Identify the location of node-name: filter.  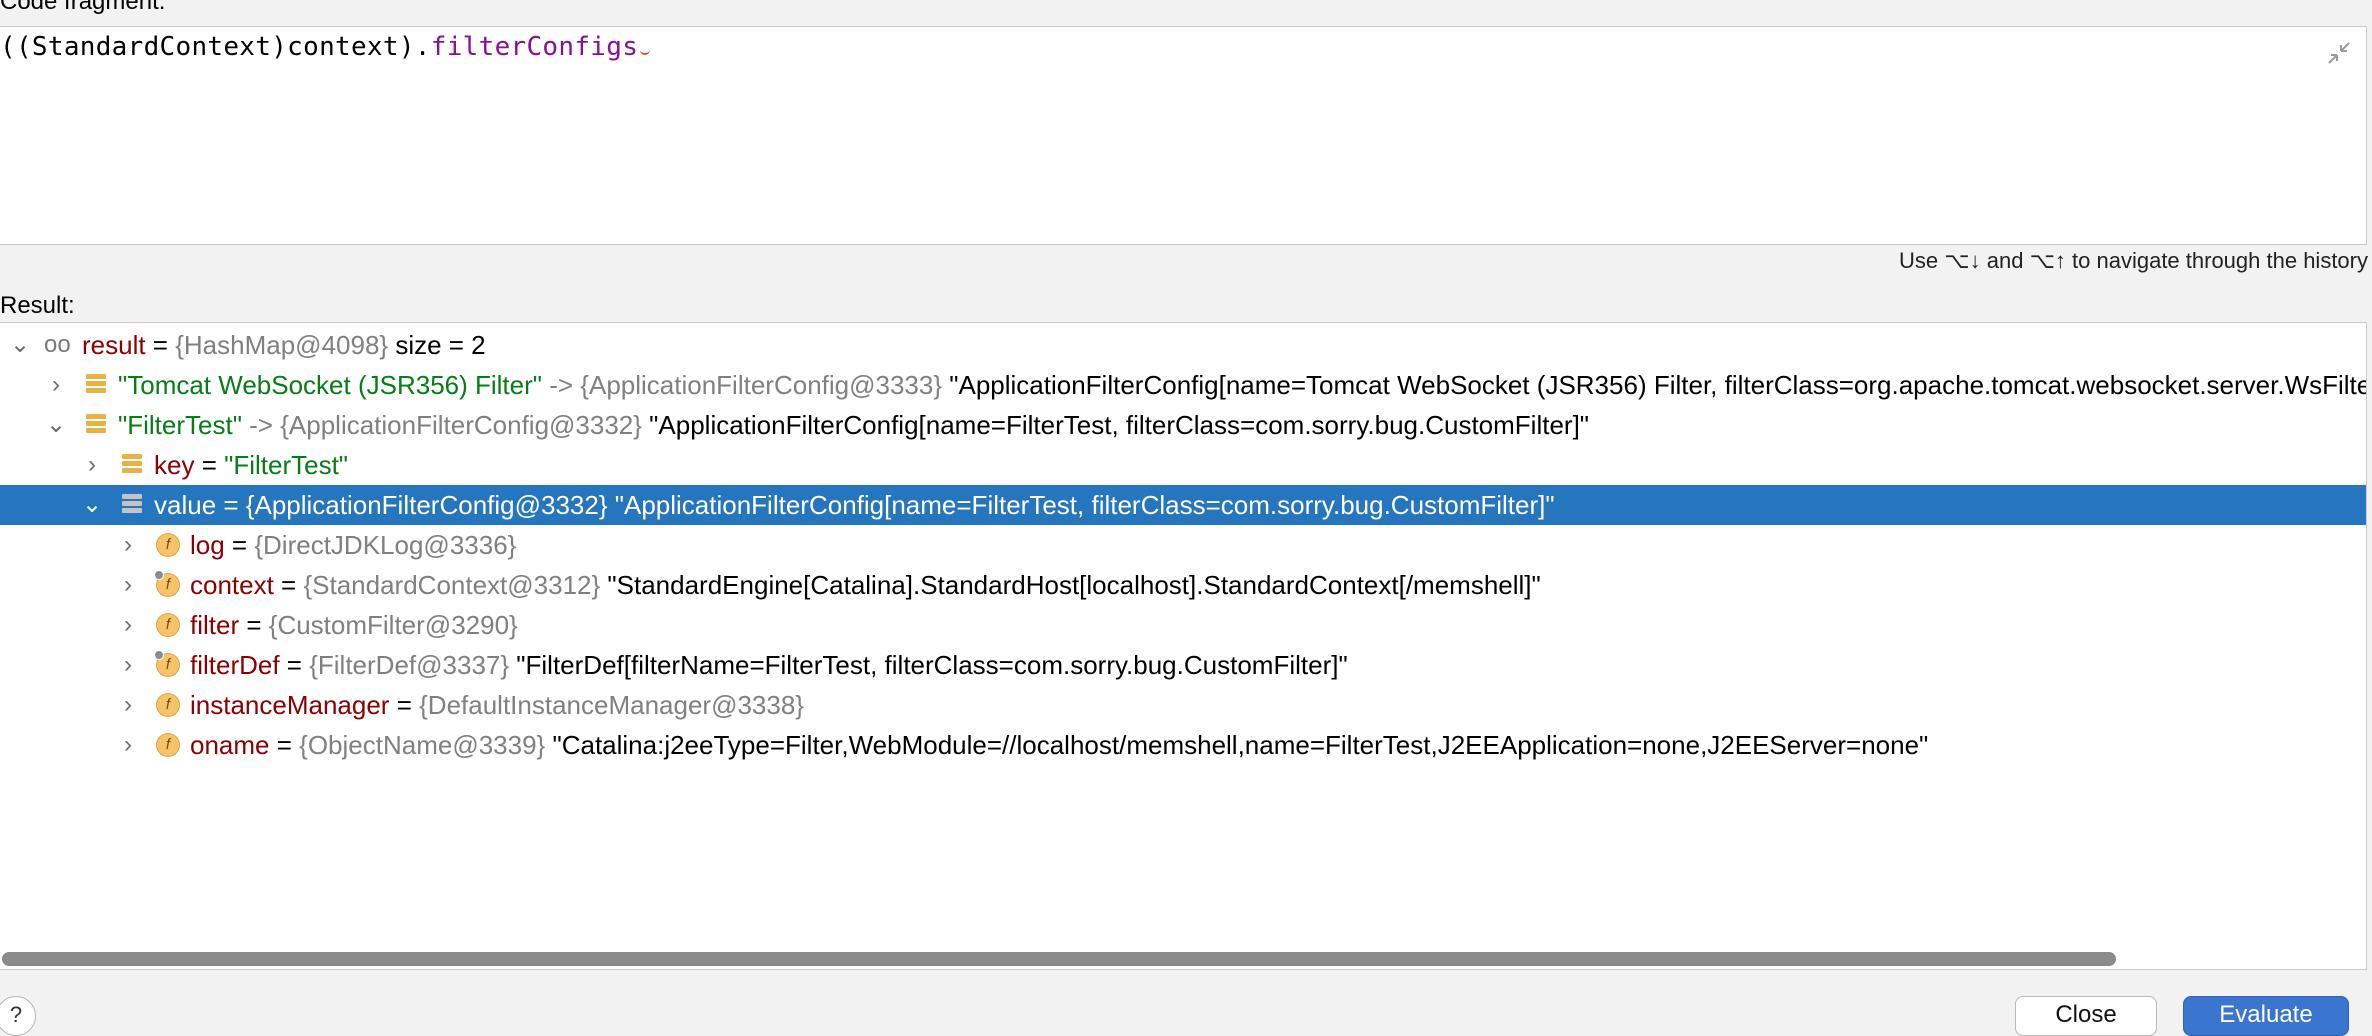
(215, 625).